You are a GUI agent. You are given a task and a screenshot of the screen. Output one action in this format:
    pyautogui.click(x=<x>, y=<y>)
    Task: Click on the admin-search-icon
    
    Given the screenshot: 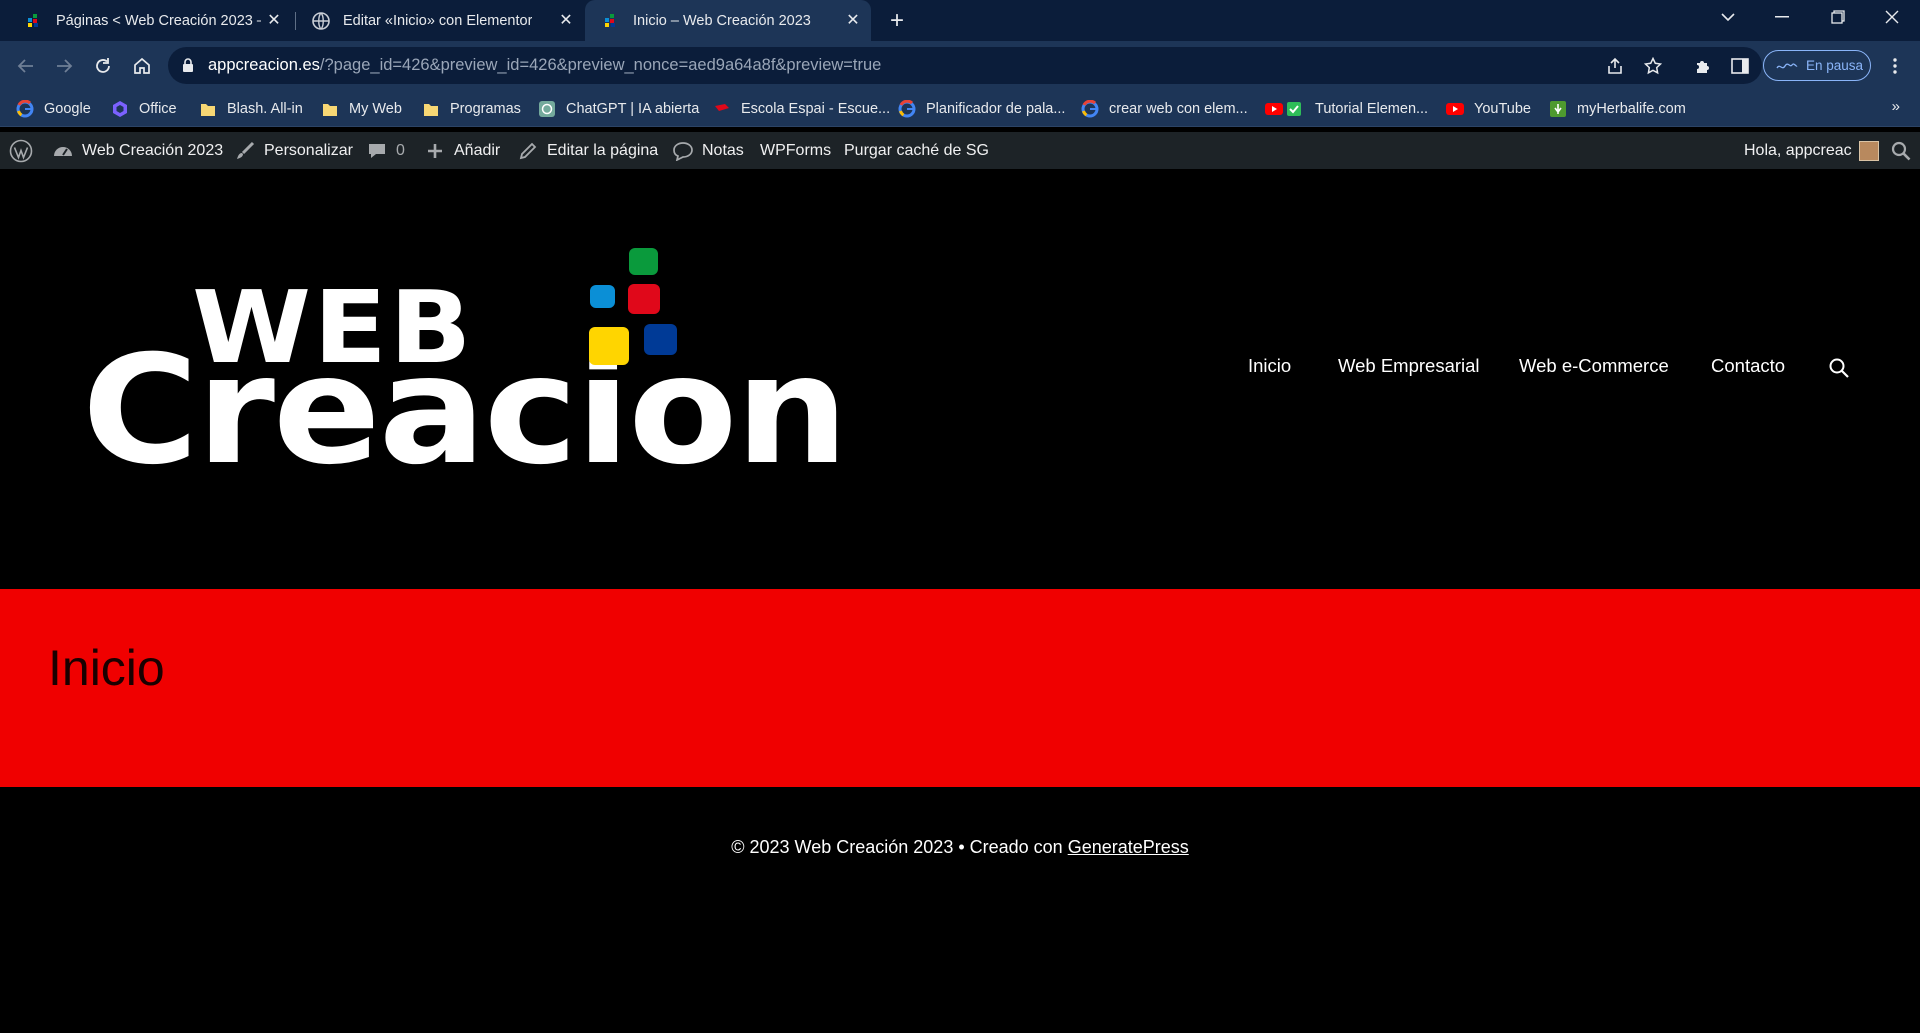 What is the action you would take?
    pyautogui.click(x=1901, y=150)
    